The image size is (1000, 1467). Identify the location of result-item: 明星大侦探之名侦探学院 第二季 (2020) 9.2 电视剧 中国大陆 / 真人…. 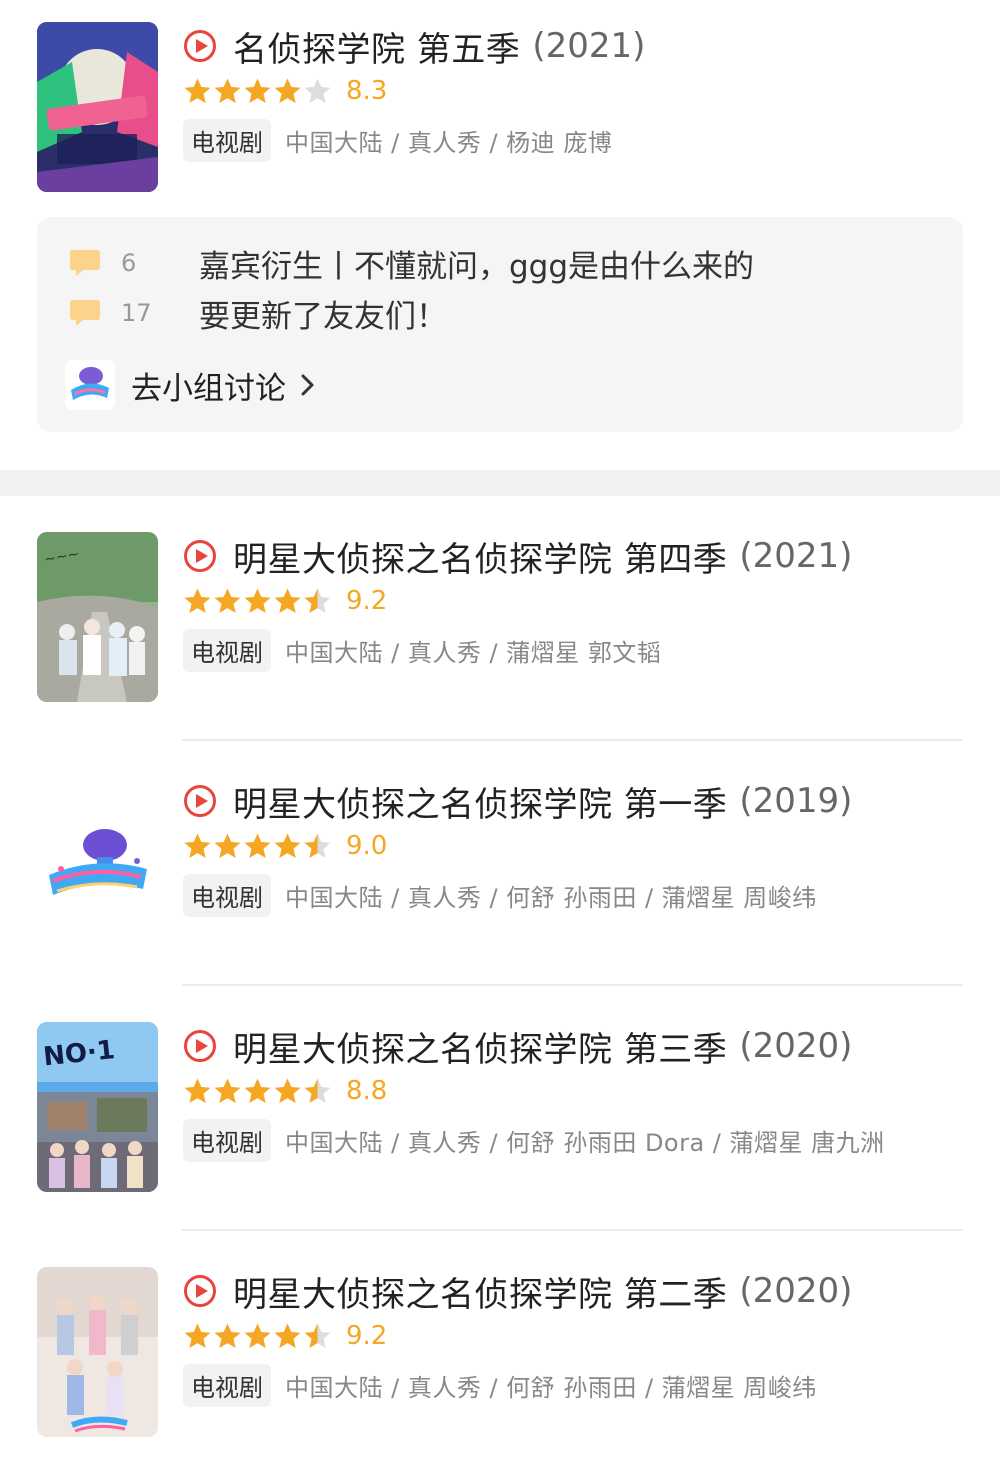
(500, 1345).